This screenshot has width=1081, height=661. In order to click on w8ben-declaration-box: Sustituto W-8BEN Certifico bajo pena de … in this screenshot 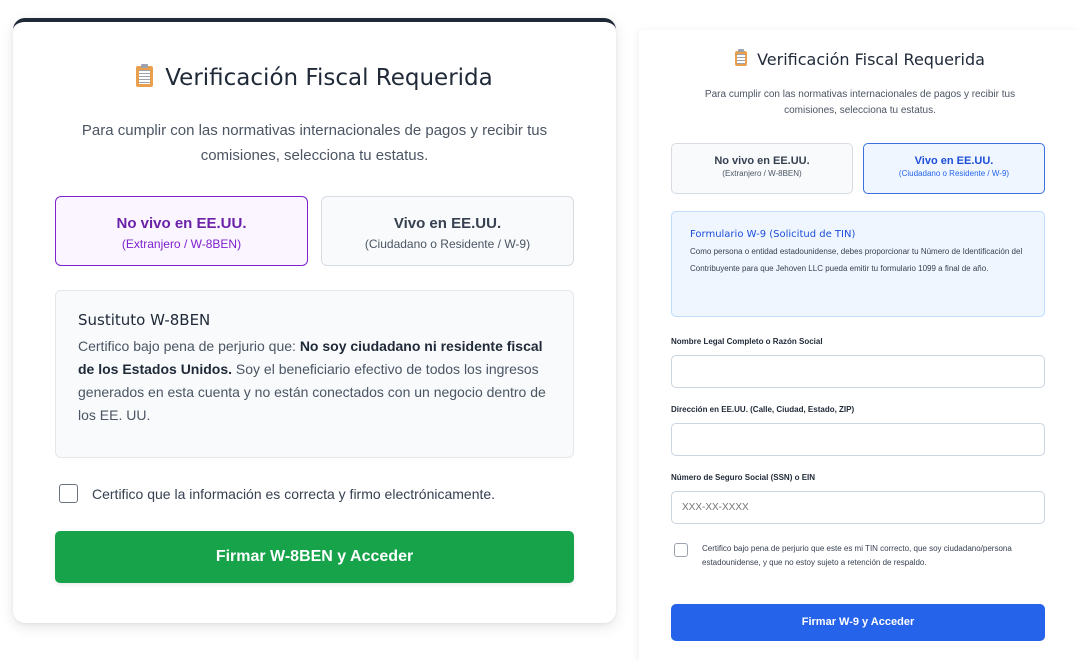, I will do `click(314, 374)`.